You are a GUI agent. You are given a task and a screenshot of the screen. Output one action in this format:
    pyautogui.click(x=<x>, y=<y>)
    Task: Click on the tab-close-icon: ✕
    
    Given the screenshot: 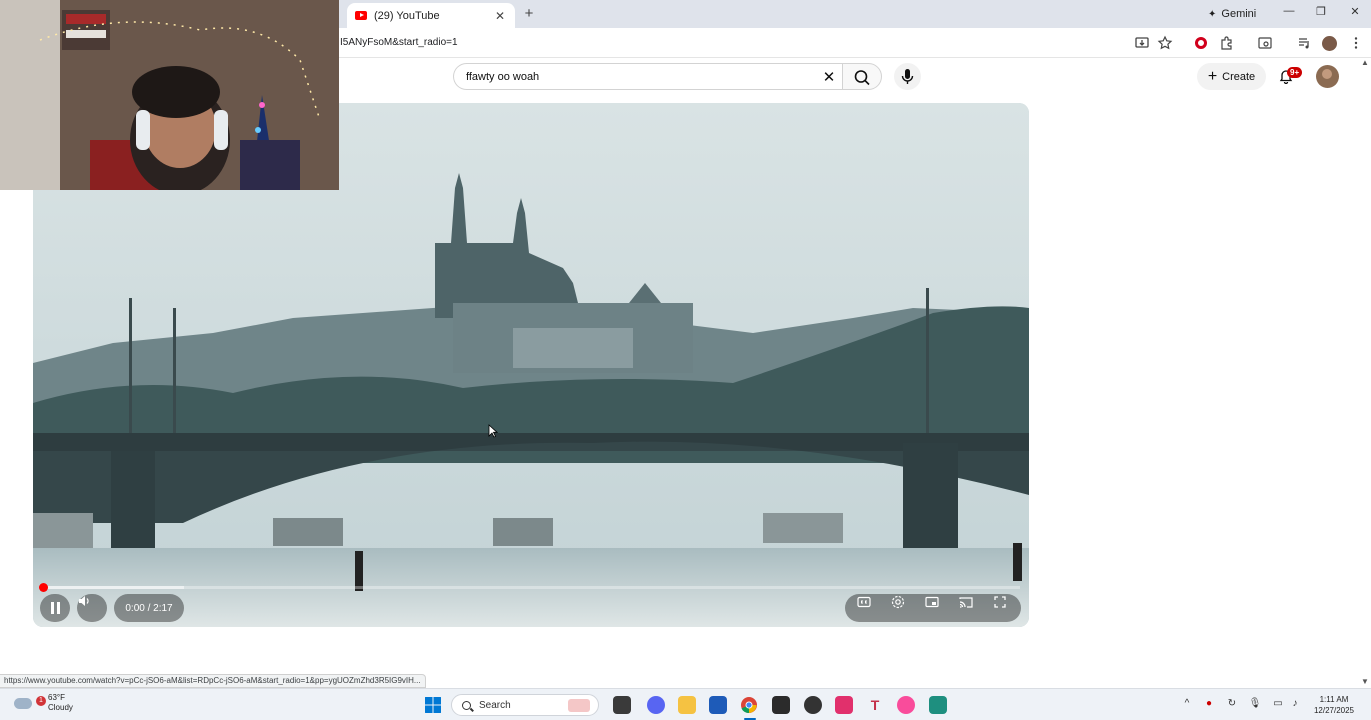 What is the action you would take?
    pyautogui.click(x=500, y=16)
    